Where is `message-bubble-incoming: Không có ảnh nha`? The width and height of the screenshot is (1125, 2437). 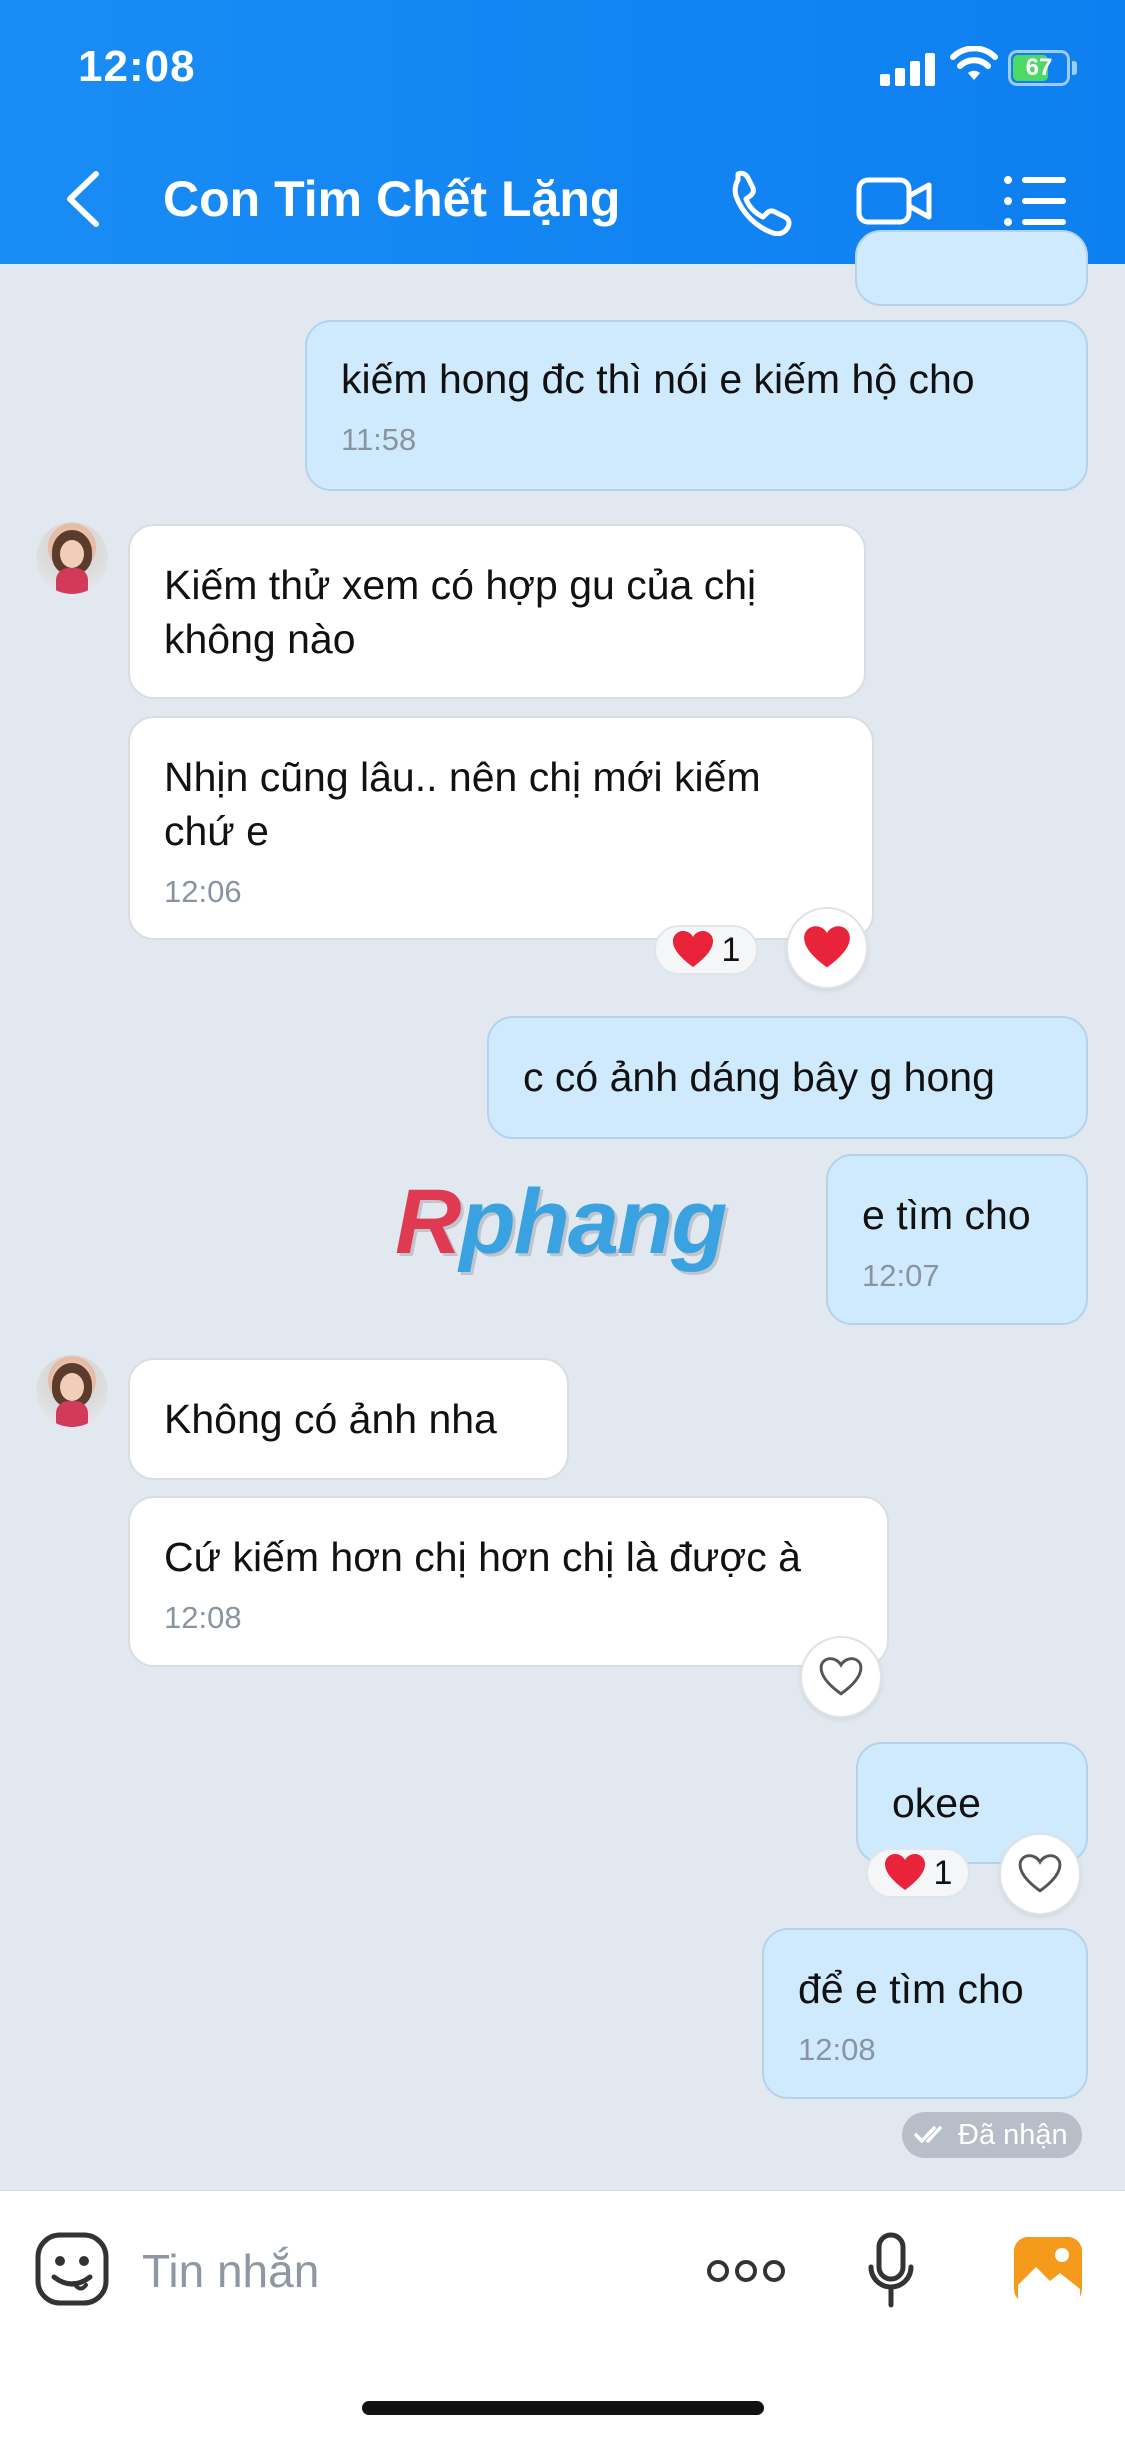 message-bubble-incoming: Không có ảnh nha is located at coordinates (348, 1419).